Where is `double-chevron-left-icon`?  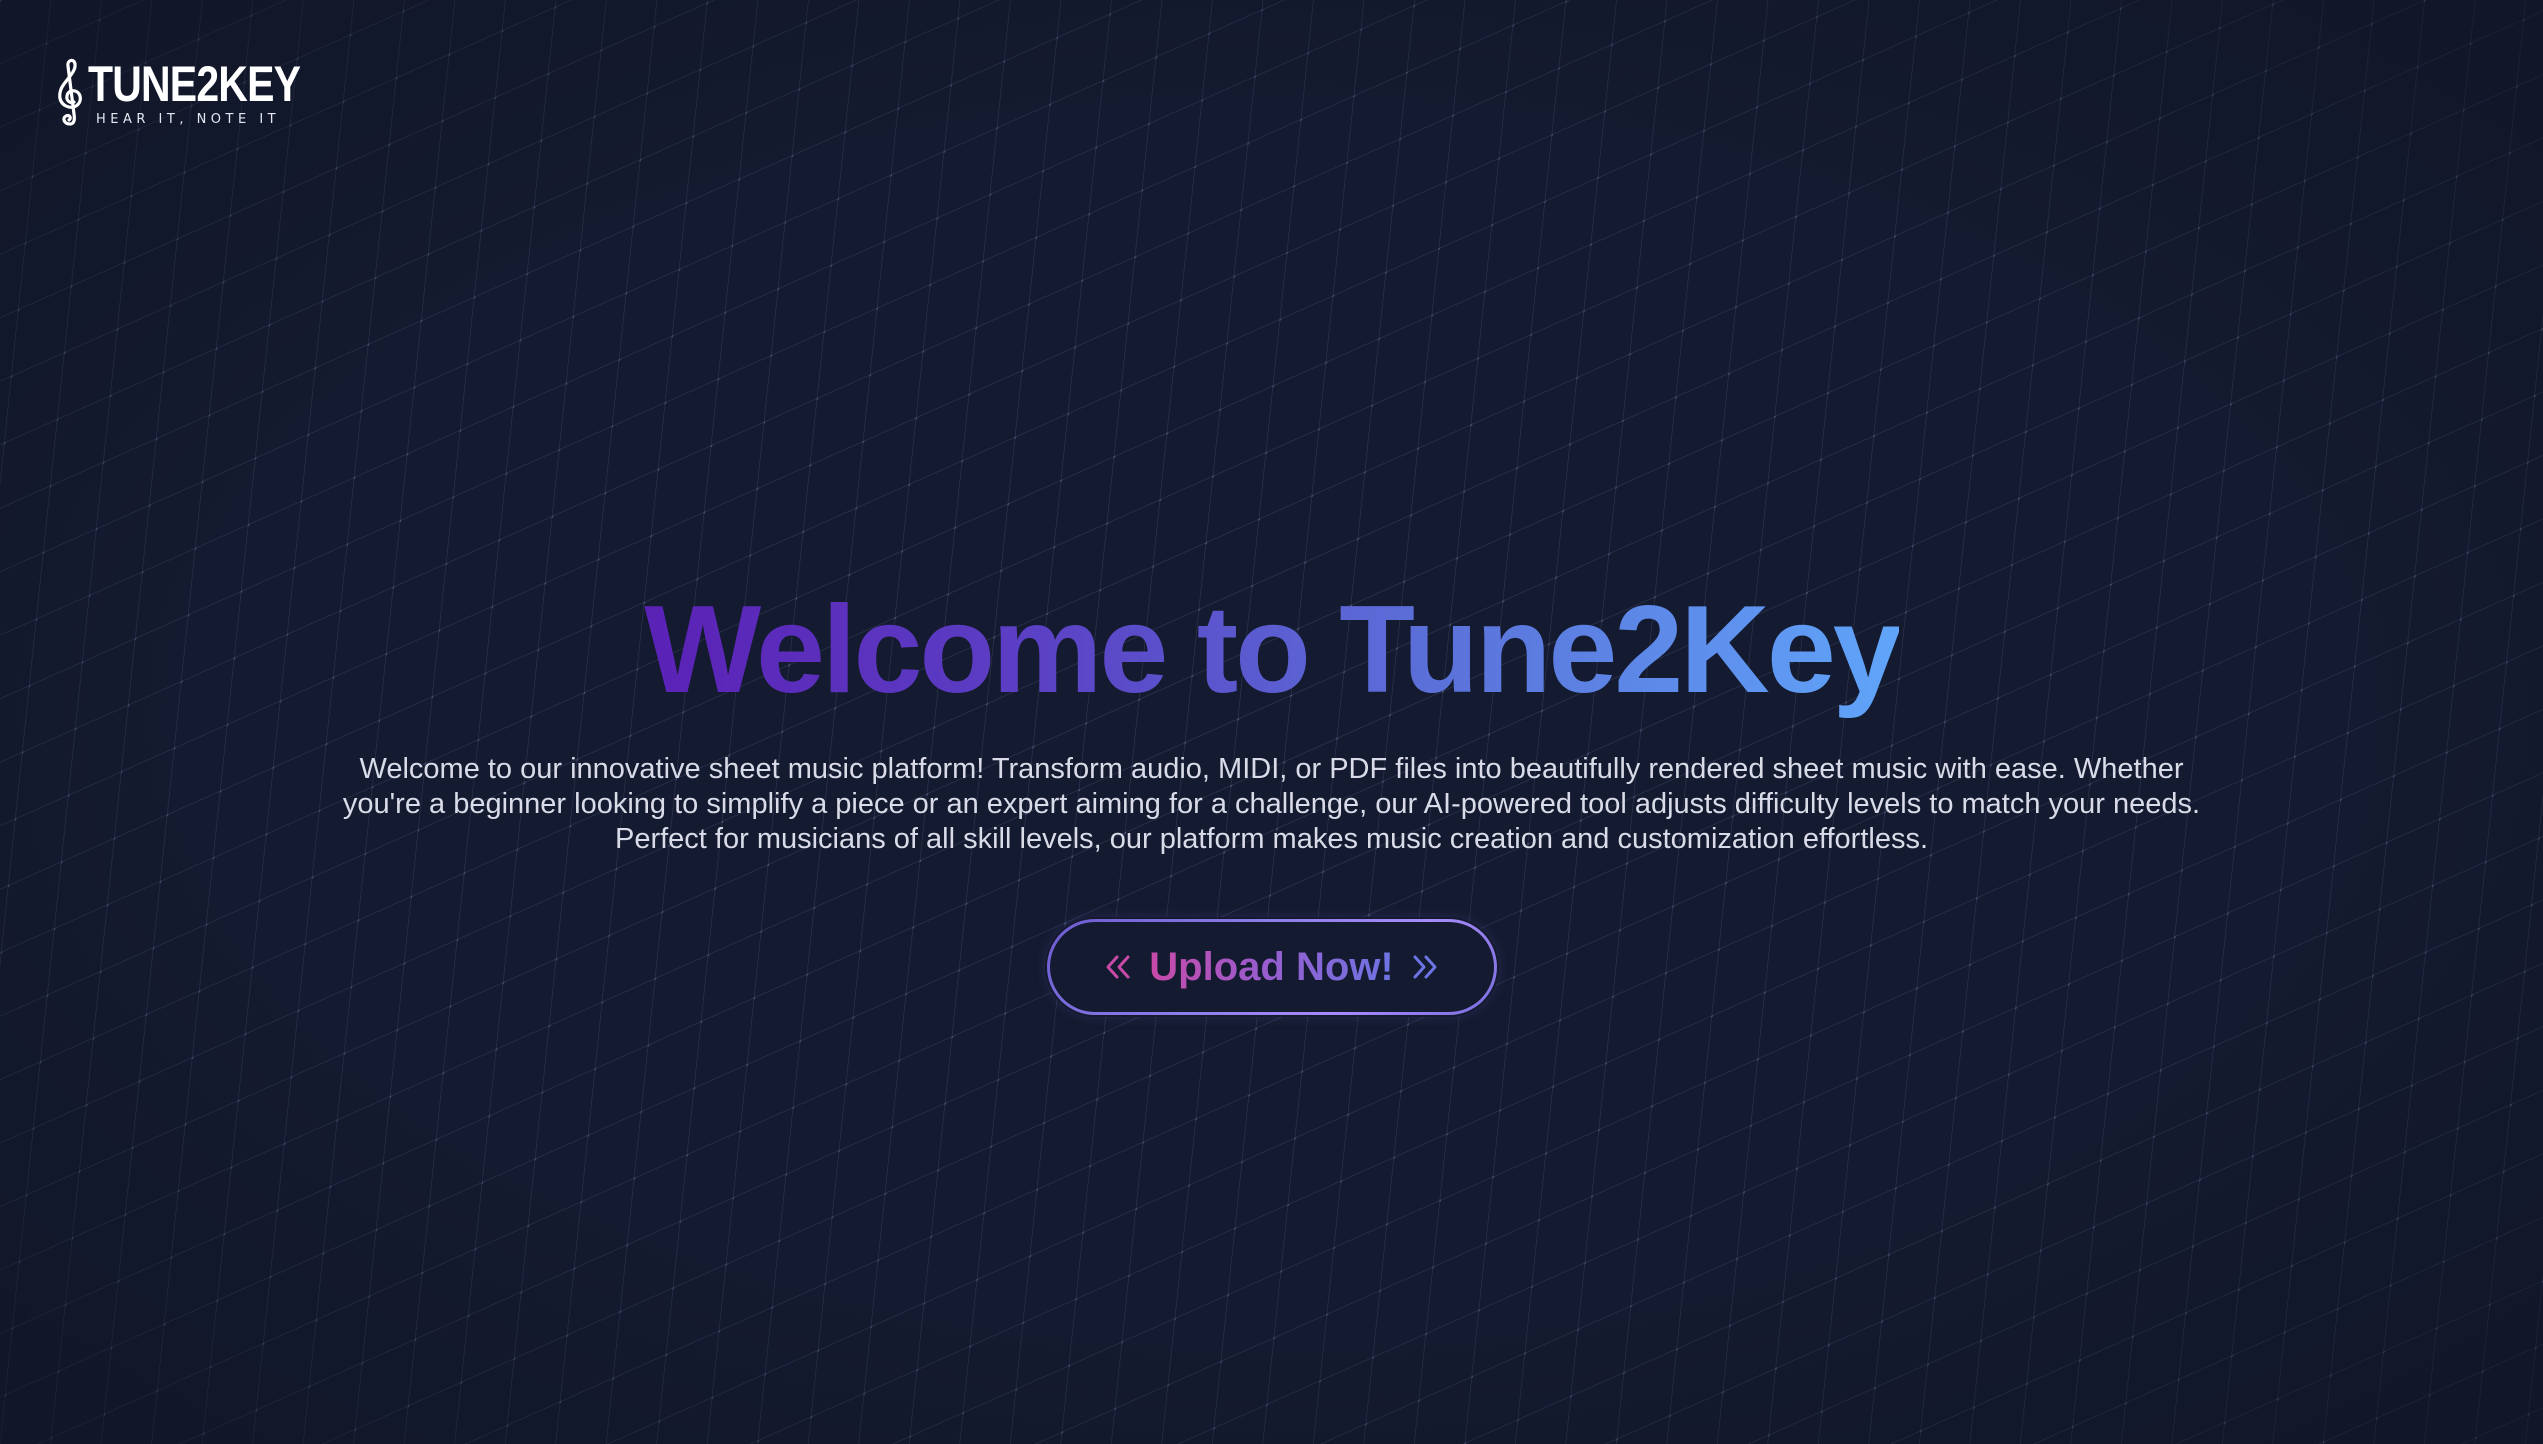
double-chevron-left-icon is located at coordinates (1118, 967).